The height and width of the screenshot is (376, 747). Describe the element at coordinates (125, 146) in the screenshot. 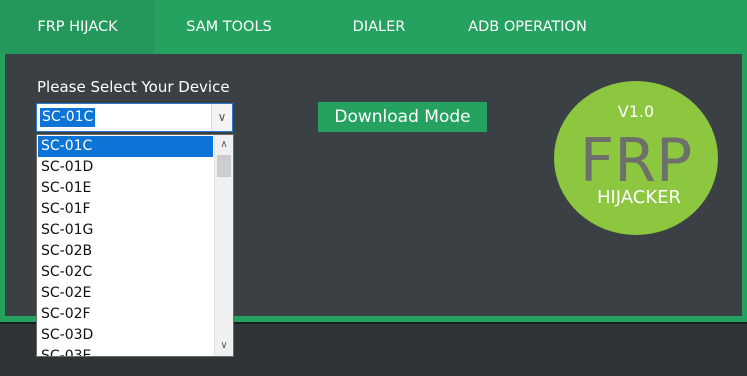

I see `list-item: SC-01C` at that location.